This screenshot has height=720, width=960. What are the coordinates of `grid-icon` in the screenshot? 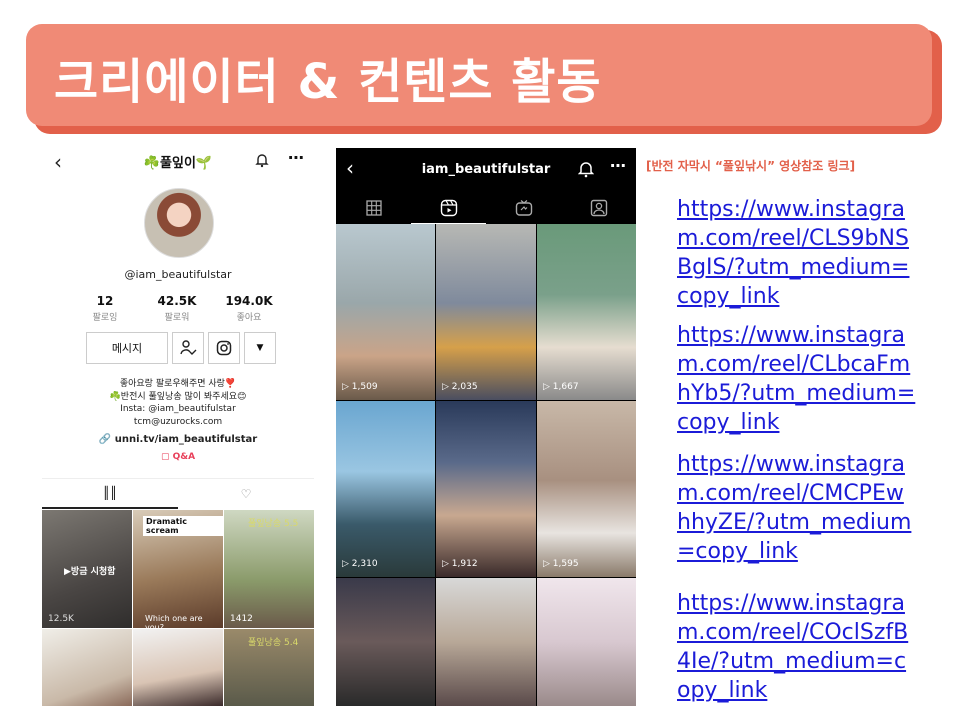 It's located at (373, 208).